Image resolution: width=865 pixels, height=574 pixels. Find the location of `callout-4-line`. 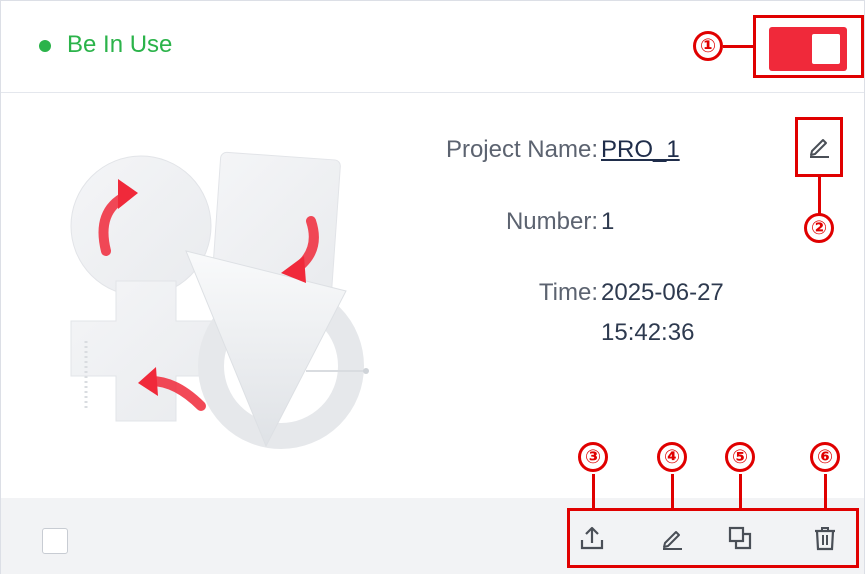

callout-4-line is located at coordinates (672, 492).